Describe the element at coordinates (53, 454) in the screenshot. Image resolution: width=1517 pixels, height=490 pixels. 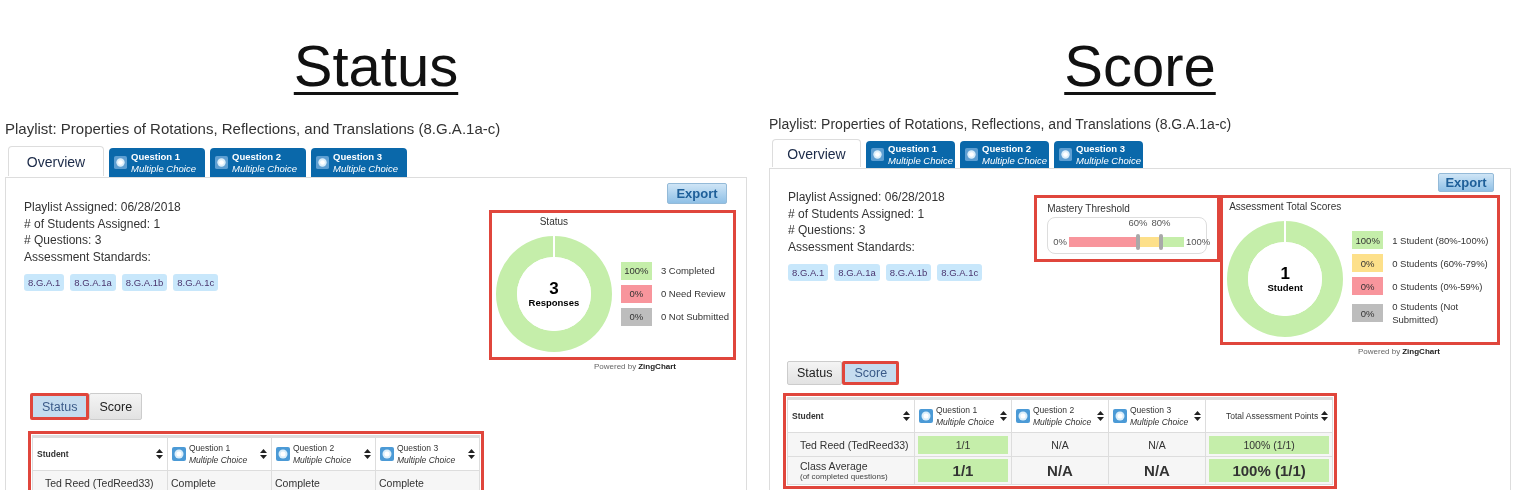
I see `header-text: Student` at that location.